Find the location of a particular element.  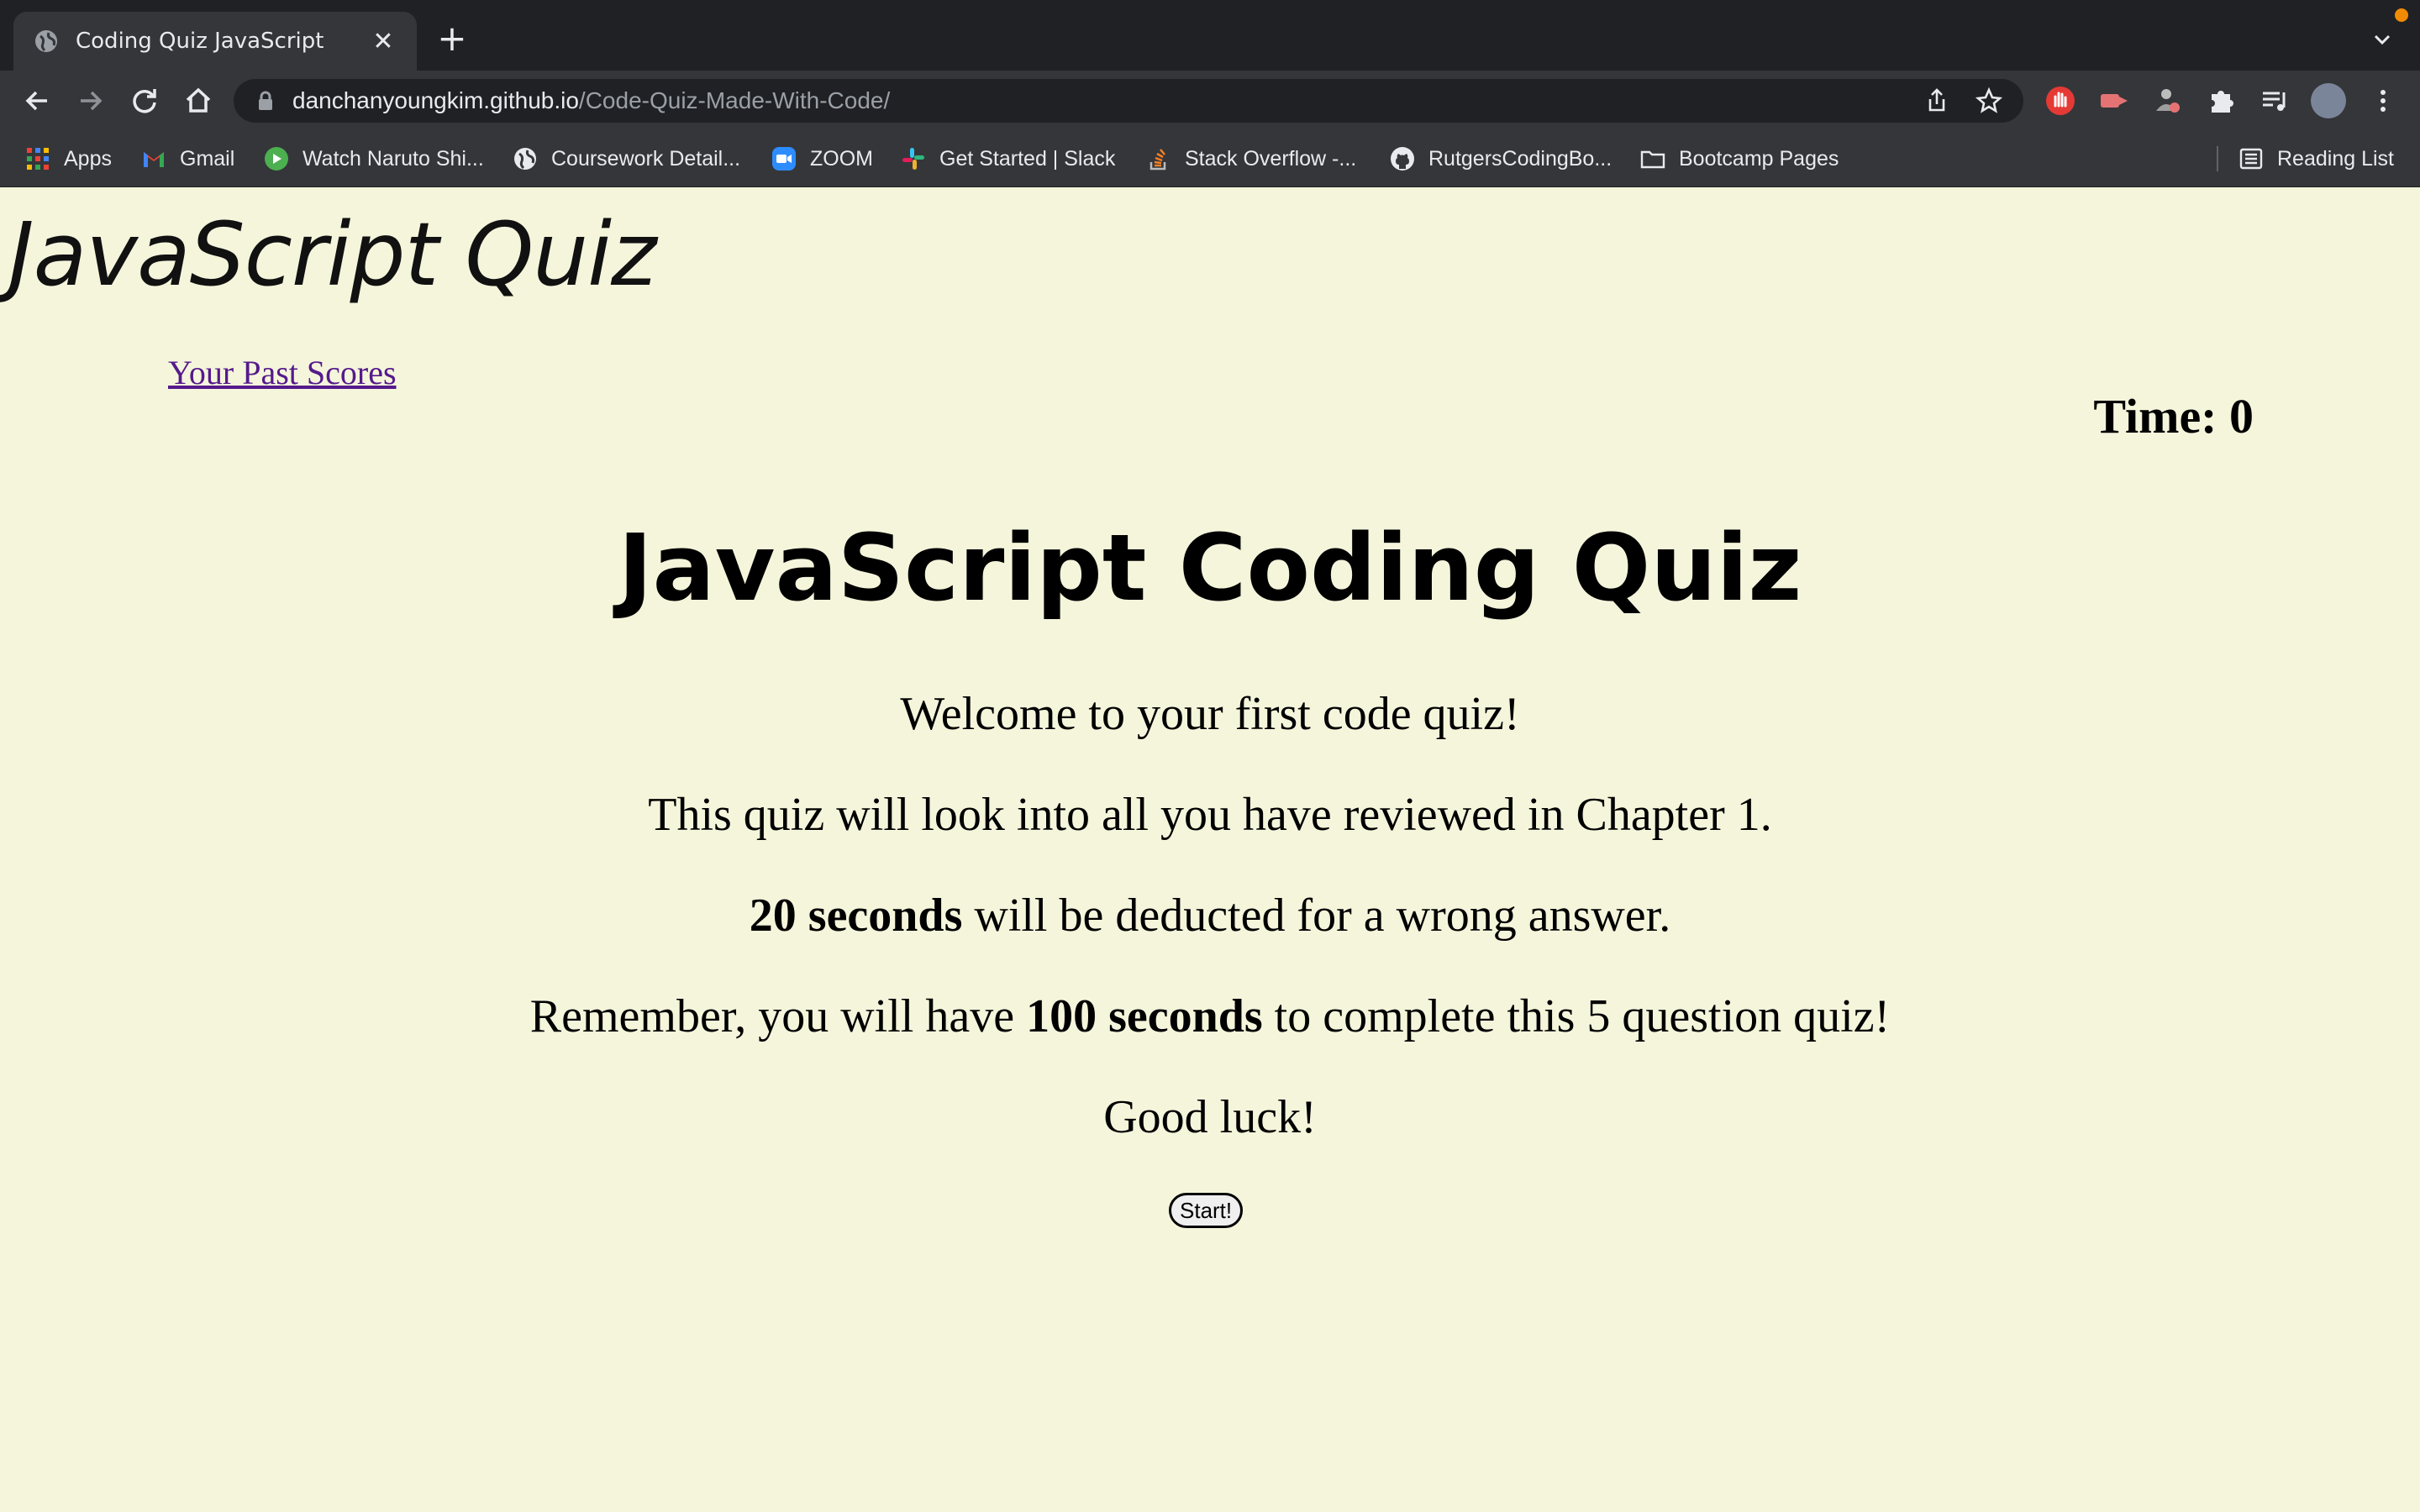

url-host: danchanyoungkim.github.io is located at coordinates (435, 100).